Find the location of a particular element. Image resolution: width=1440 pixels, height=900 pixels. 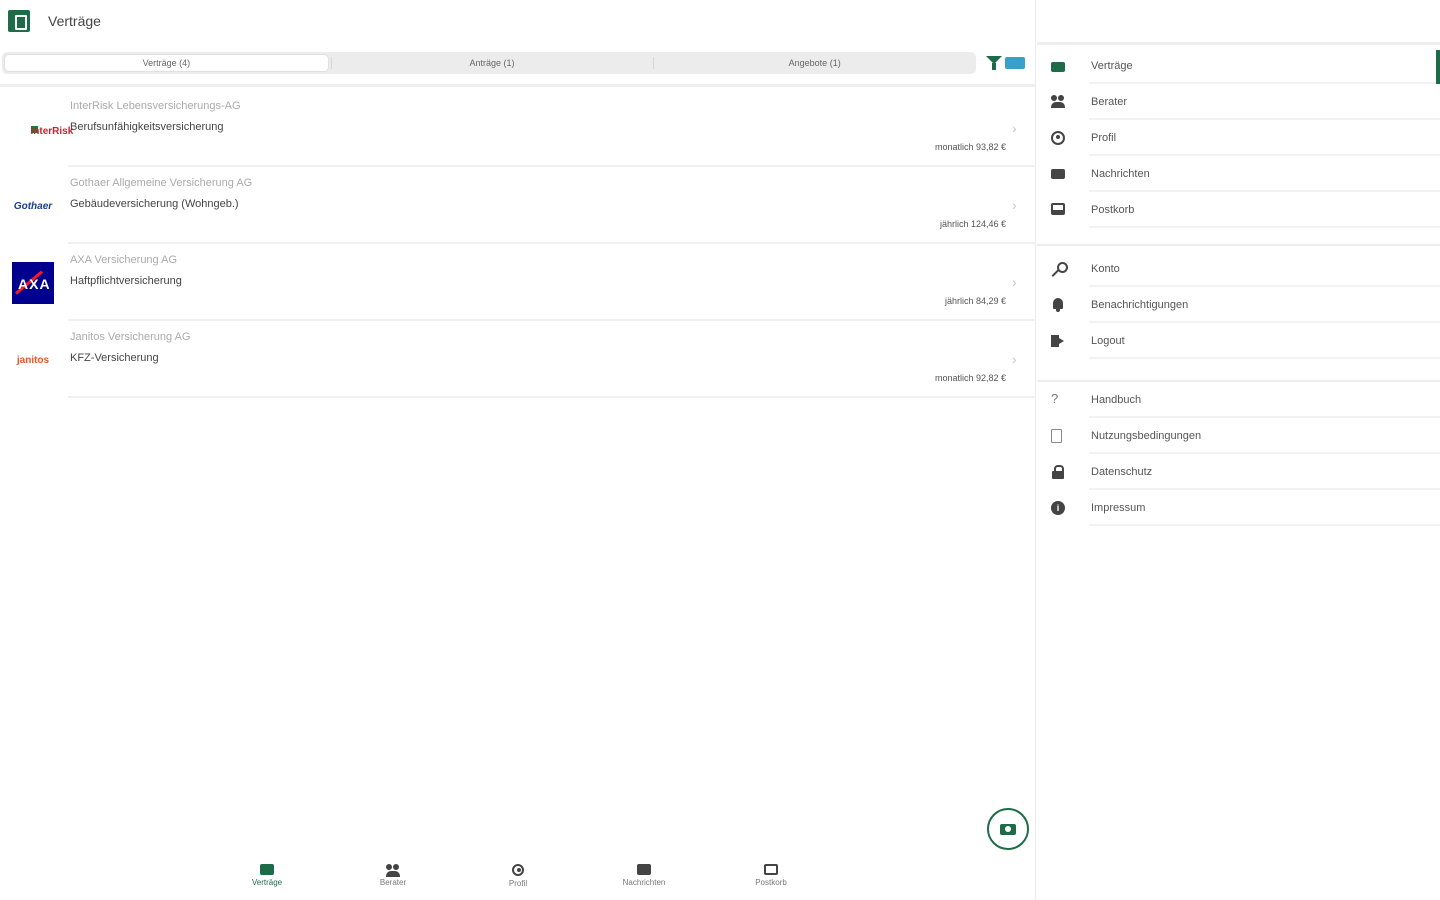

document-icon is located at coordinates (1056, 436).